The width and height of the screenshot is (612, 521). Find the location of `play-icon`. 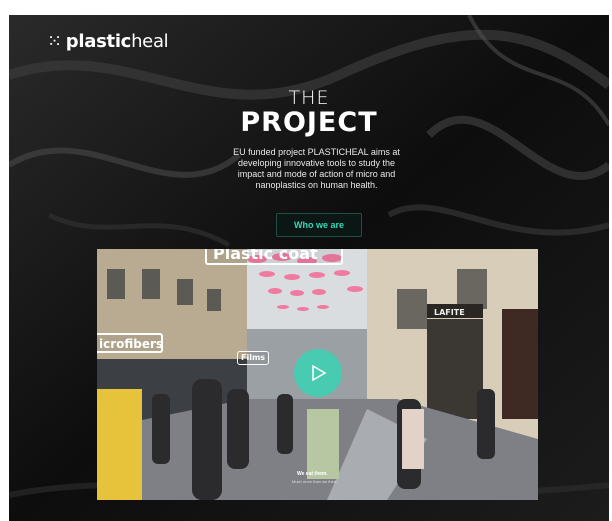

play-icon is located at coordinates (319, 373).